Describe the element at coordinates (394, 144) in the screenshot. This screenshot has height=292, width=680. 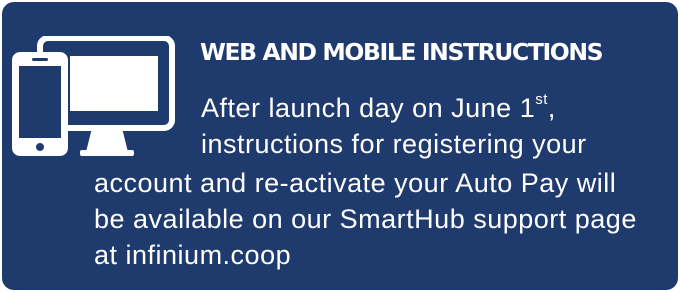
I see `body-line-2: instructions for registering your` at that location.